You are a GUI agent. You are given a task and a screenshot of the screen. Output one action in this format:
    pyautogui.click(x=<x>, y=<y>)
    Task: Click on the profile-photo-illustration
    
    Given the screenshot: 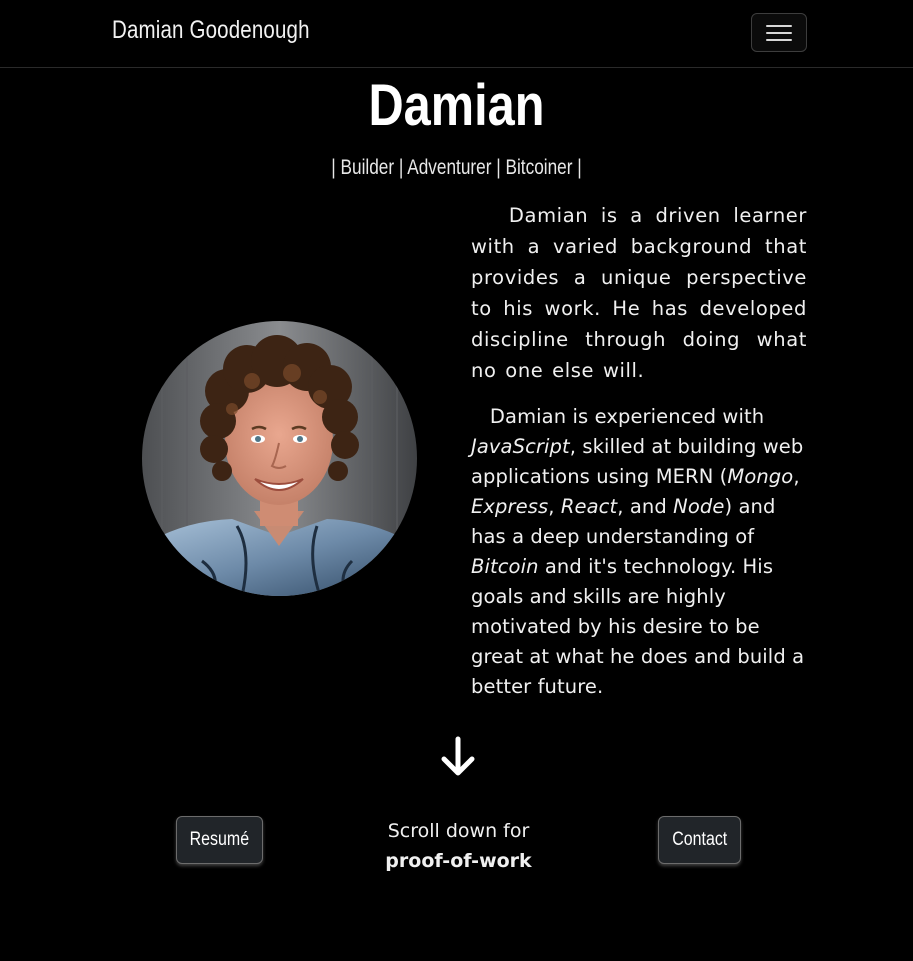 What is the action you would take?
    pyautogui.click(x=279, y=458)
    